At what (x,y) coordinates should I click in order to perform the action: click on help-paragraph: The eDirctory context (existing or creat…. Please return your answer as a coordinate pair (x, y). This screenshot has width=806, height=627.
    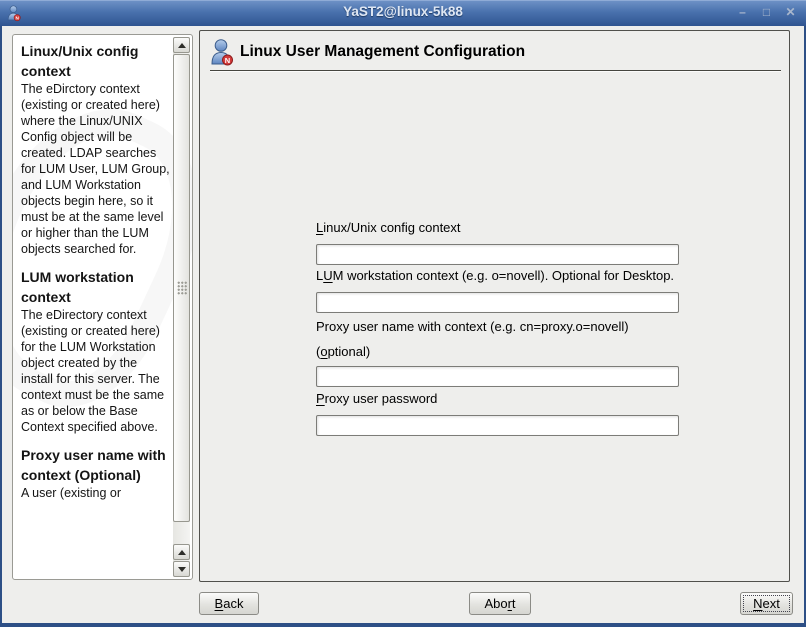
    Looking at the image, I should click on (95, 169).